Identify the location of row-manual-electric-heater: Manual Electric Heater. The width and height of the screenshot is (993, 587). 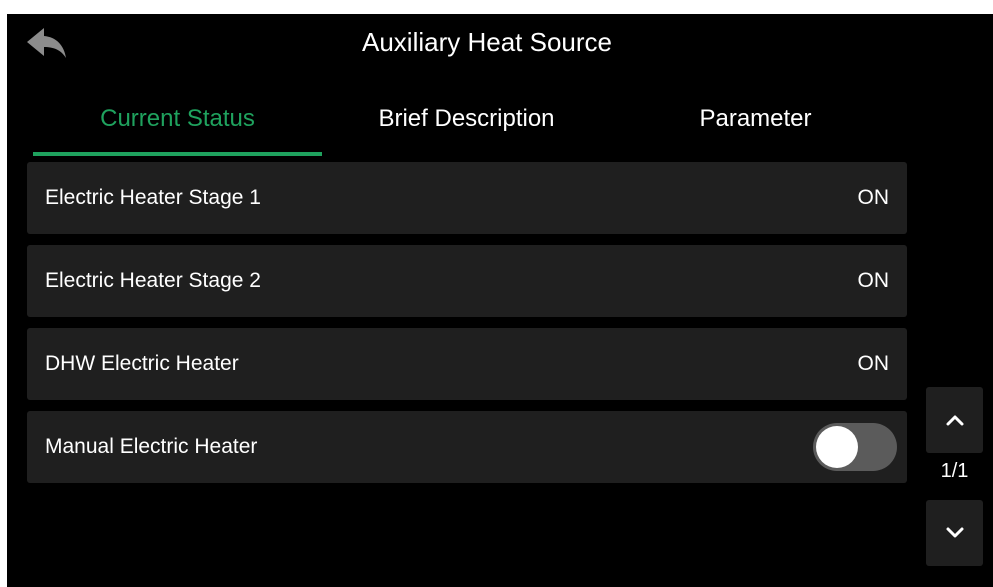
(467, 447).